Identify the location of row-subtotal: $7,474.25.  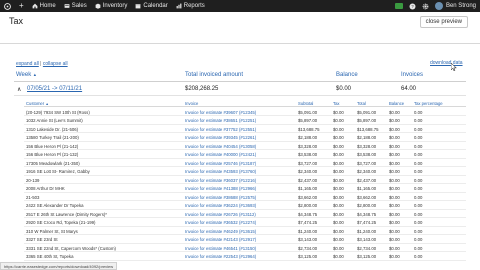
(308, 222).